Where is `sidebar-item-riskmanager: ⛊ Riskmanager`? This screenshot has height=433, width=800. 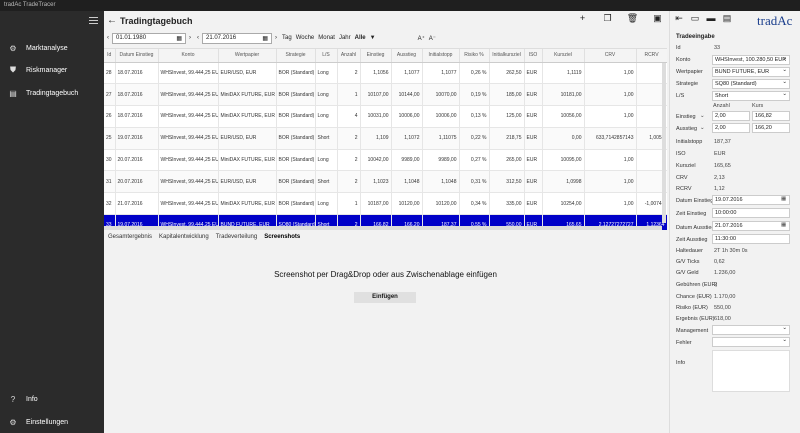
sidebar-item-riskmanager: ⛊ Riskmanager is located at coordinates (52, 70).